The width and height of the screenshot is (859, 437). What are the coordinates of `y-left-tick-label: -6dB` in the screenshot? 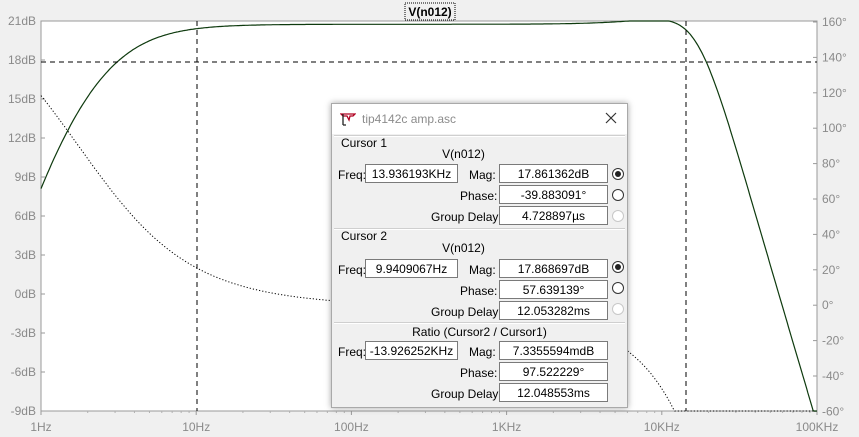 It's located at (23, 372).